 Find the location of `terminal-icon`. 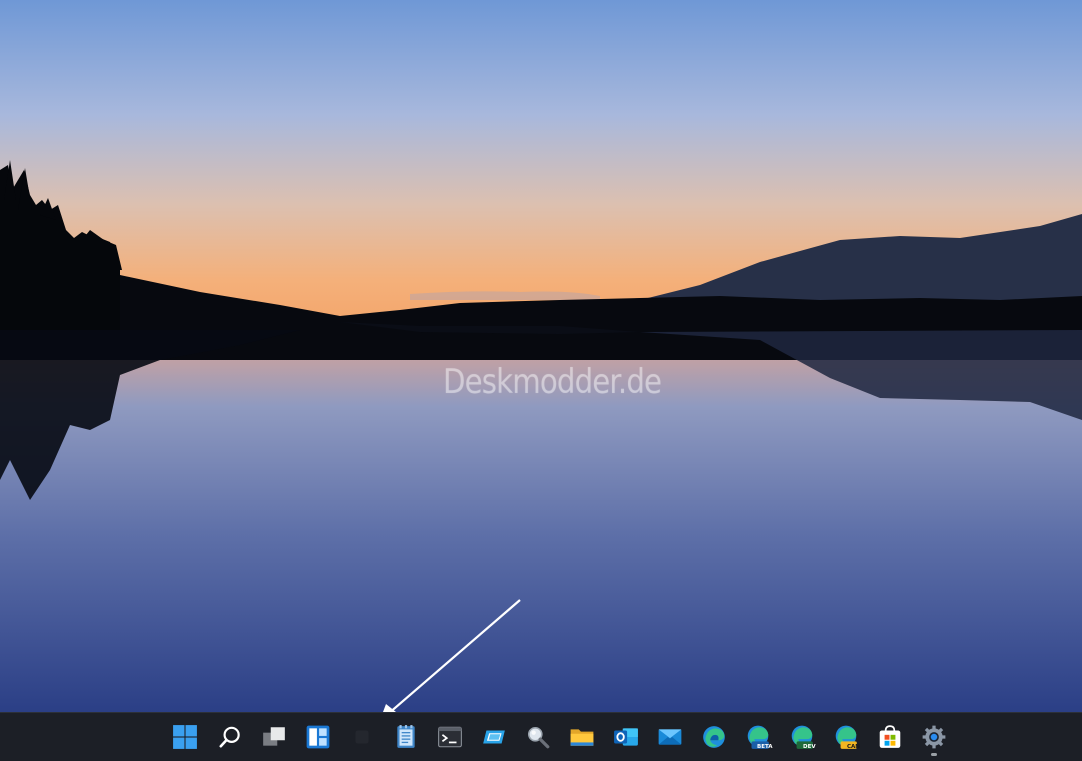

terminal-icon is located at coordinates (450, 737).